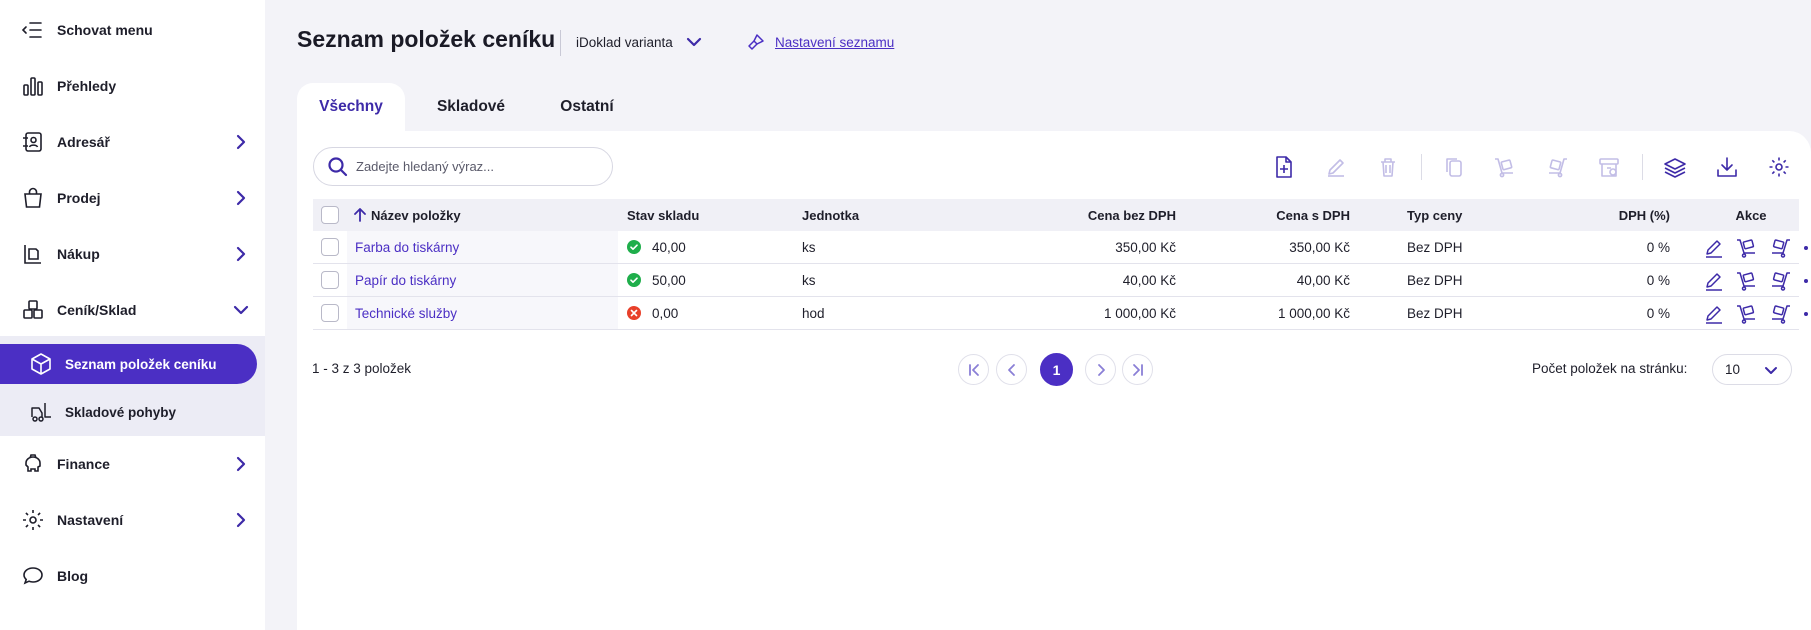  Describe the element at coordinates (669, 280) in the screenshot. I see `stock-value: 50,00` at that location.